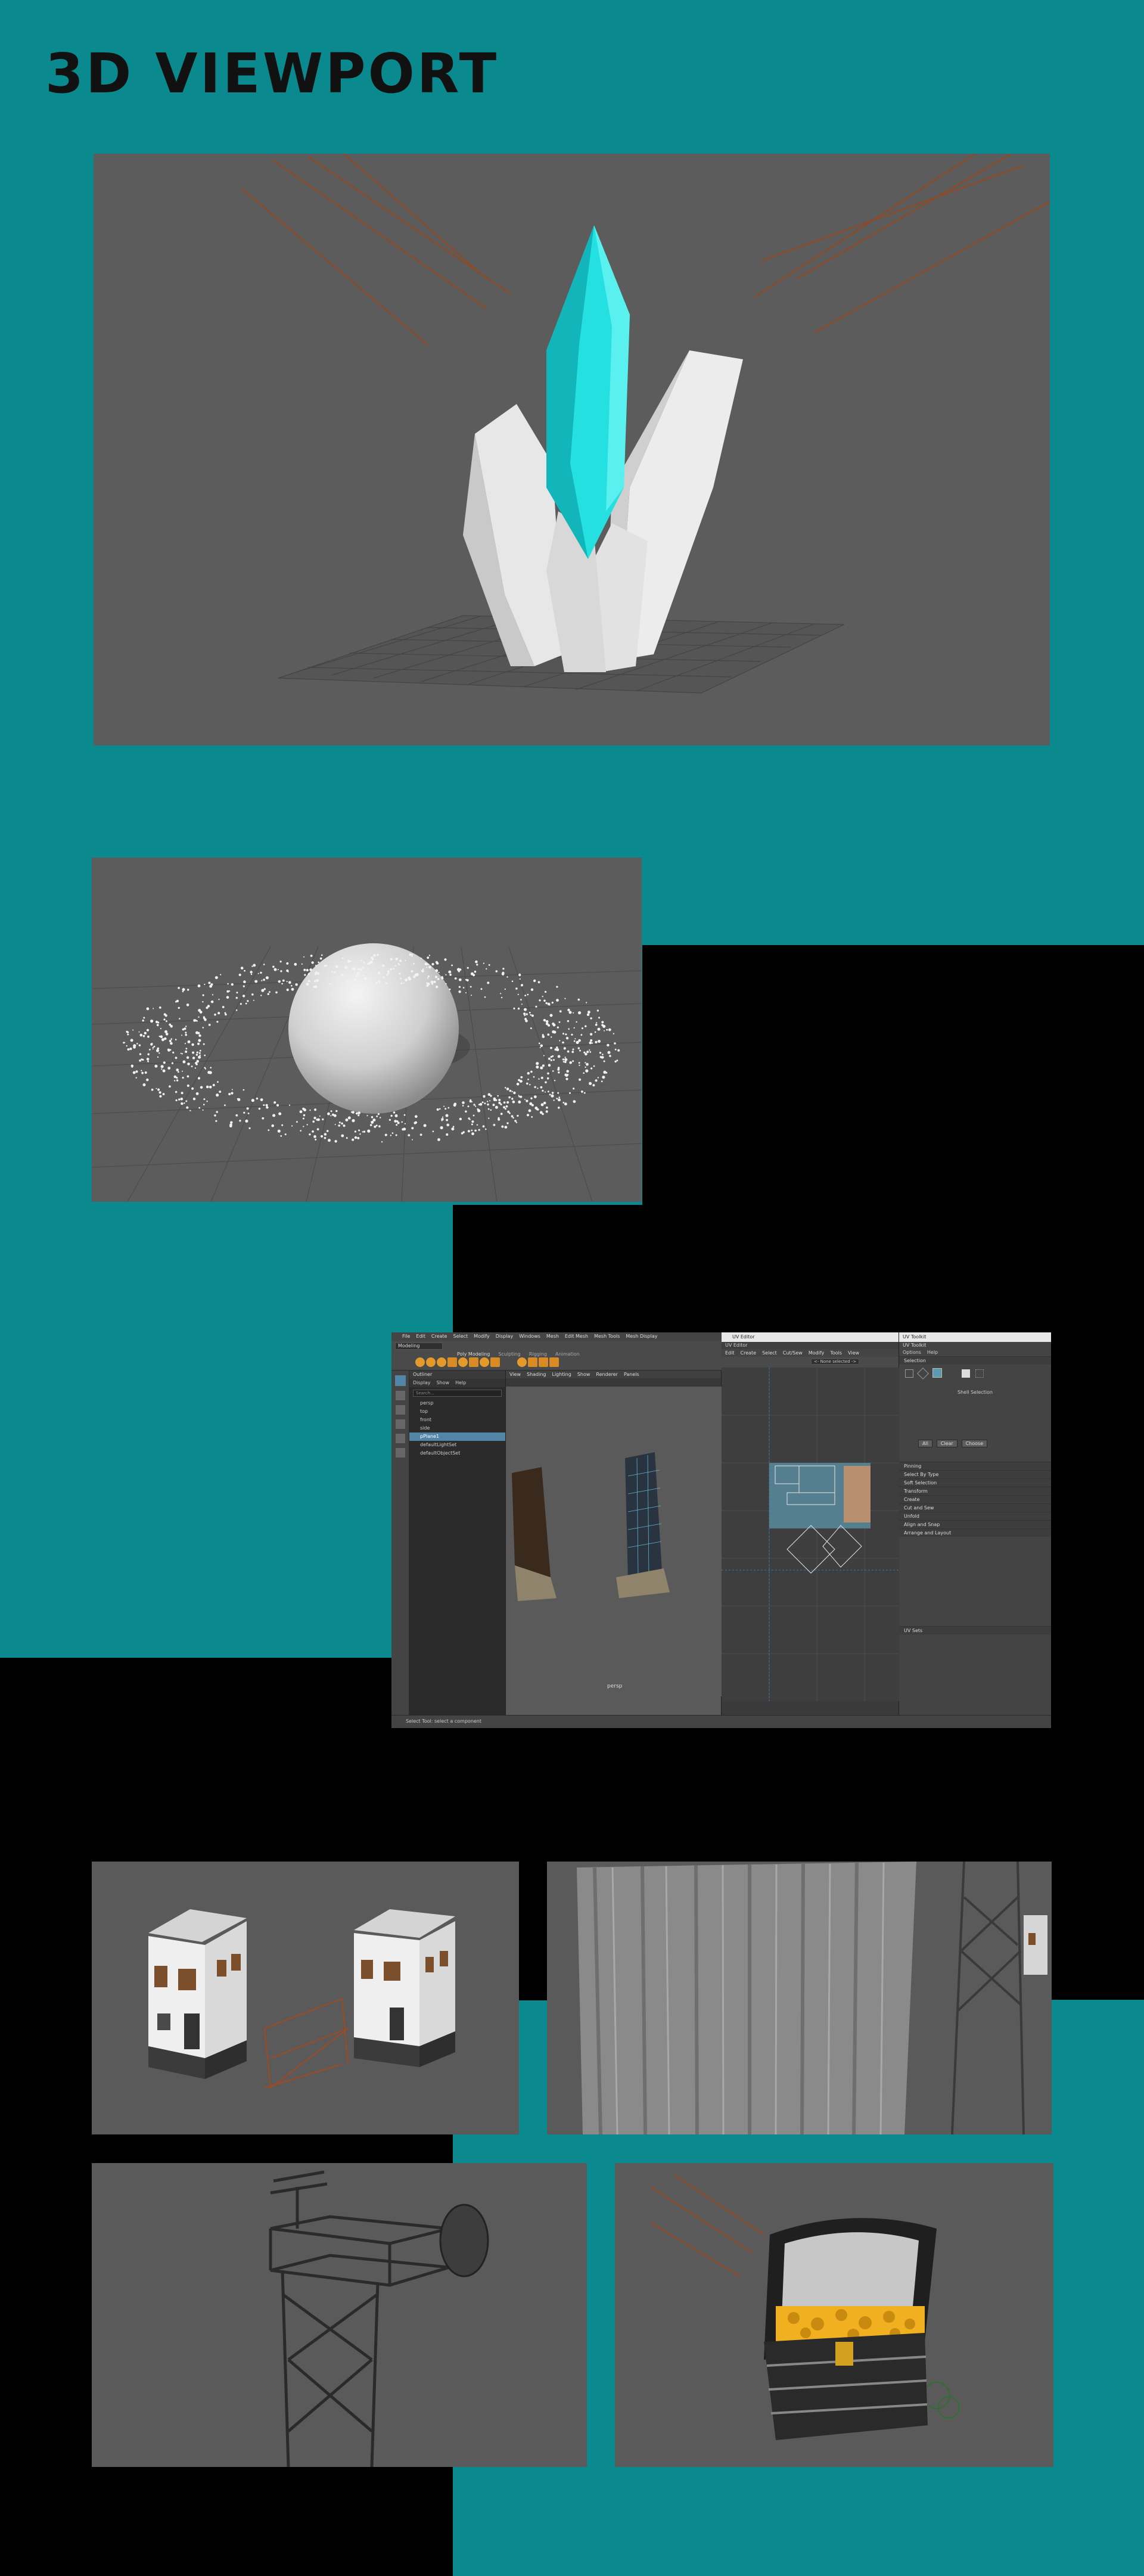  Describe the element at coordinates (457, 1411) in the screenshot. I see `outliner-item: top` at that location.